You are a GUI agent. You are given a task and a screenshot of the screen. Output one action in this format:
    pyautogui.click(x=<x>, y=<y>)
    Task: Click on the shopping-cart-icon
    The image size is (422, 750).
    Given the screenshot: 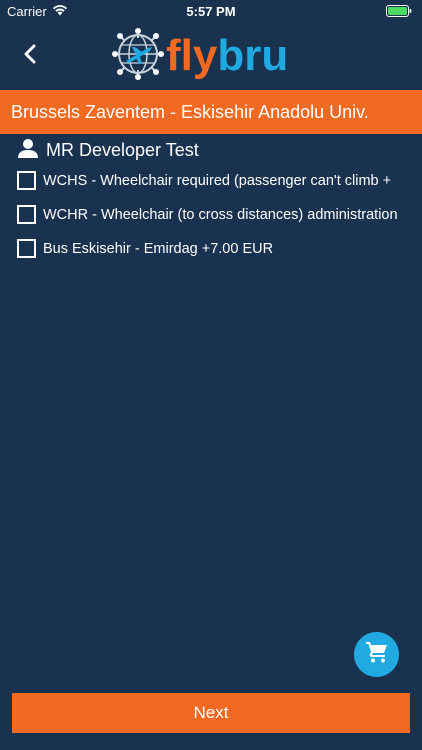 What is the action you would take?
    pyautogui.click(x=377, y=654)
    